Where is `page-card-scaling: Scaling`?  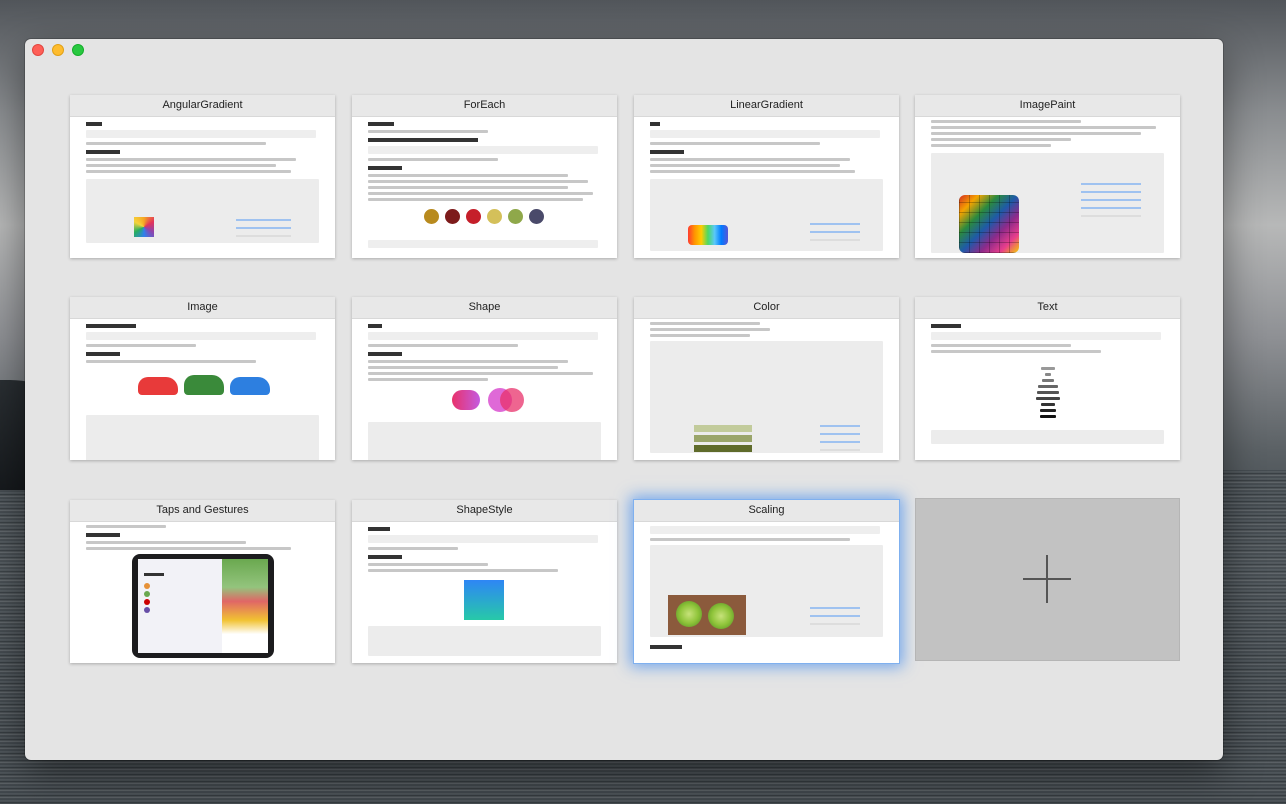 page-card-scaling: Scaling is located at coordinates (766, 581).